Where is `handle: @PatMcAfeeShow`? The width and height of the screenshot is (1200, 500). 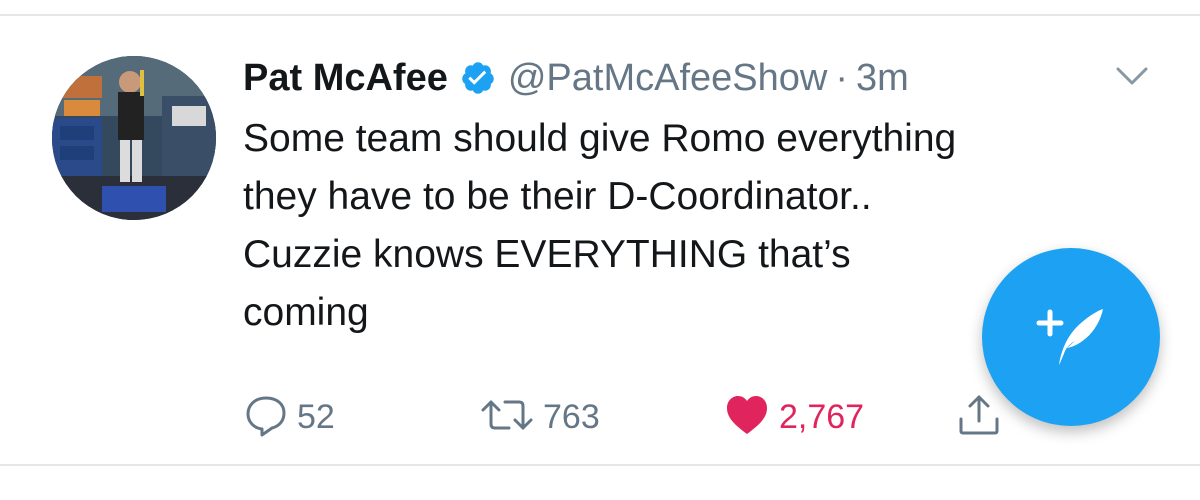
handle: @PatMcAfeeShow is located at coordinates (668, 78).